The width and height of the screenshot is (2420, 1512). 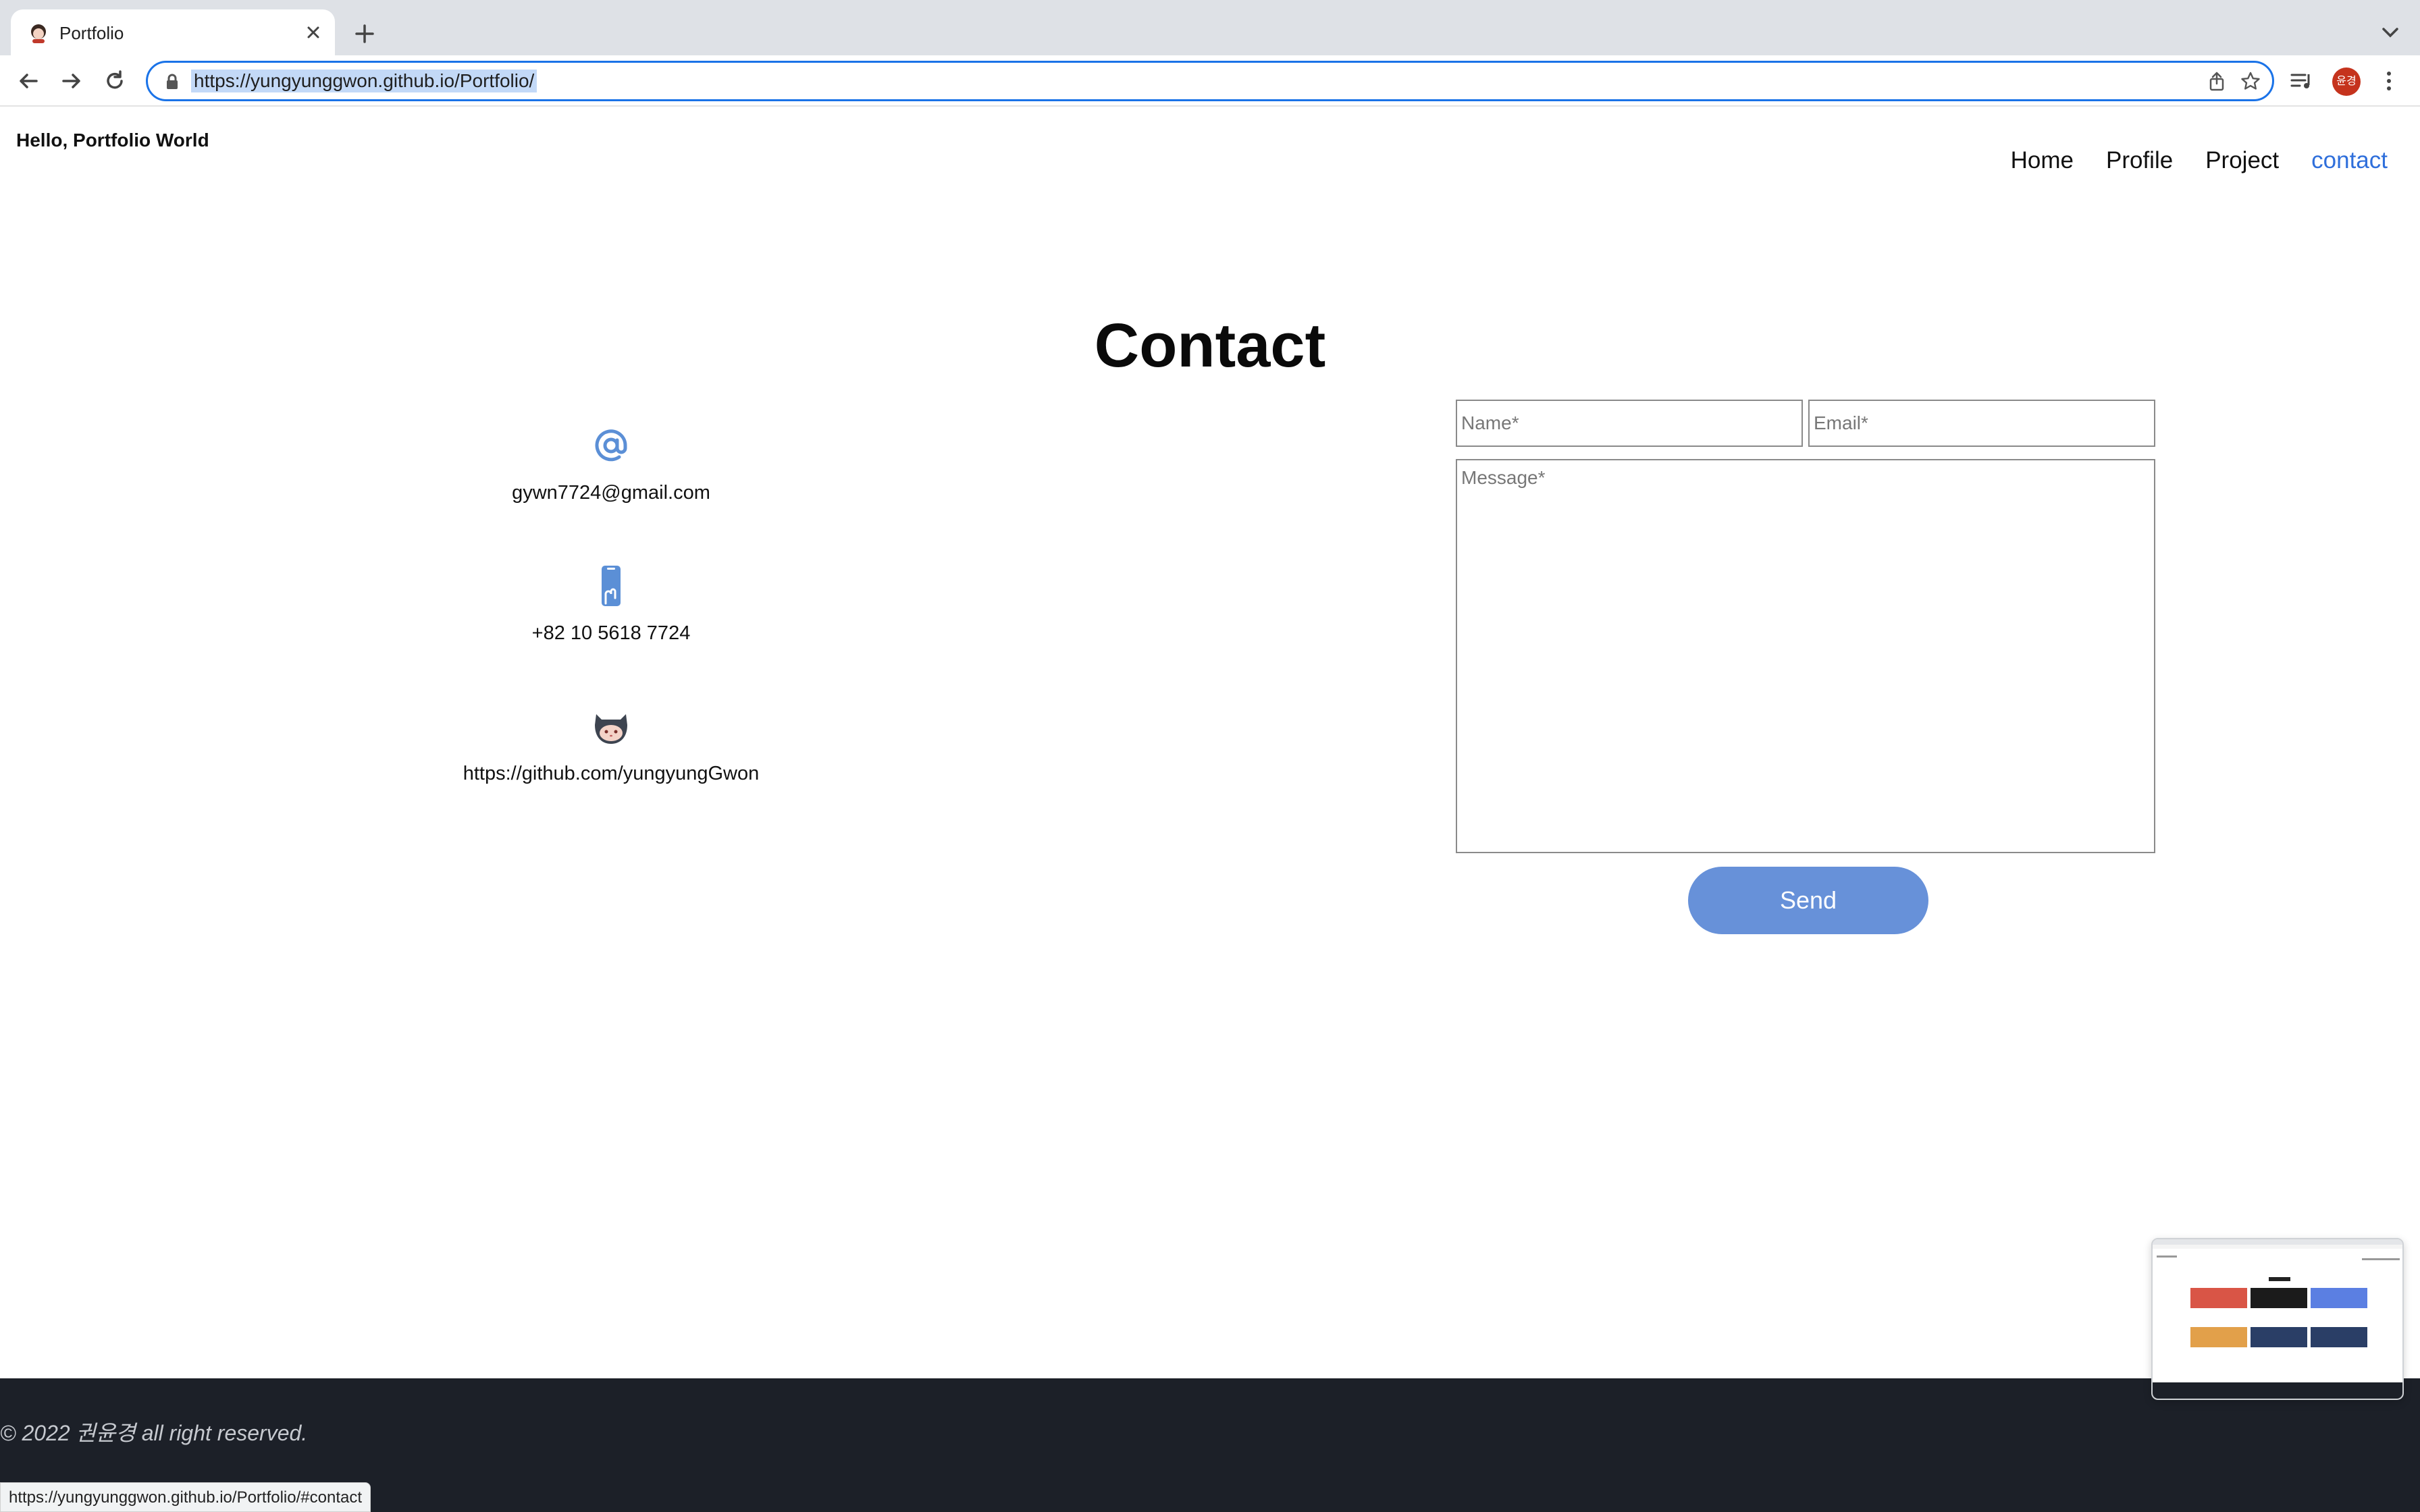 I want to click on page-preview-image, so click(x=2277, y=1319).